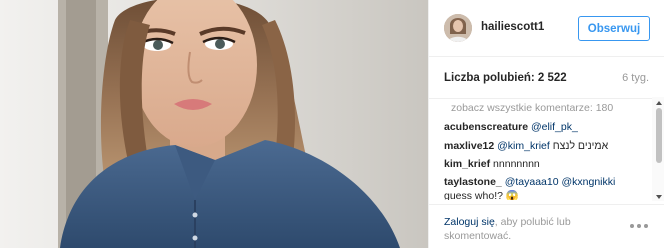 This screenshot has width=664, height=248. I want to click on comment-mention: @kim_krief, so click(523, 146).